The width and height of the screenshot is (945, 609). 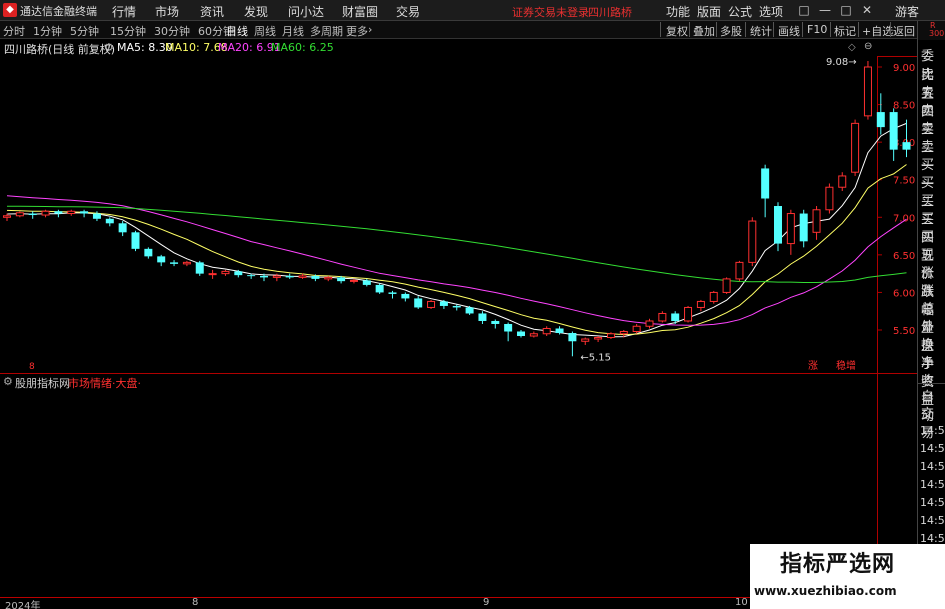 I want to click on stats-button: 统计, so click(x=761, y=31).